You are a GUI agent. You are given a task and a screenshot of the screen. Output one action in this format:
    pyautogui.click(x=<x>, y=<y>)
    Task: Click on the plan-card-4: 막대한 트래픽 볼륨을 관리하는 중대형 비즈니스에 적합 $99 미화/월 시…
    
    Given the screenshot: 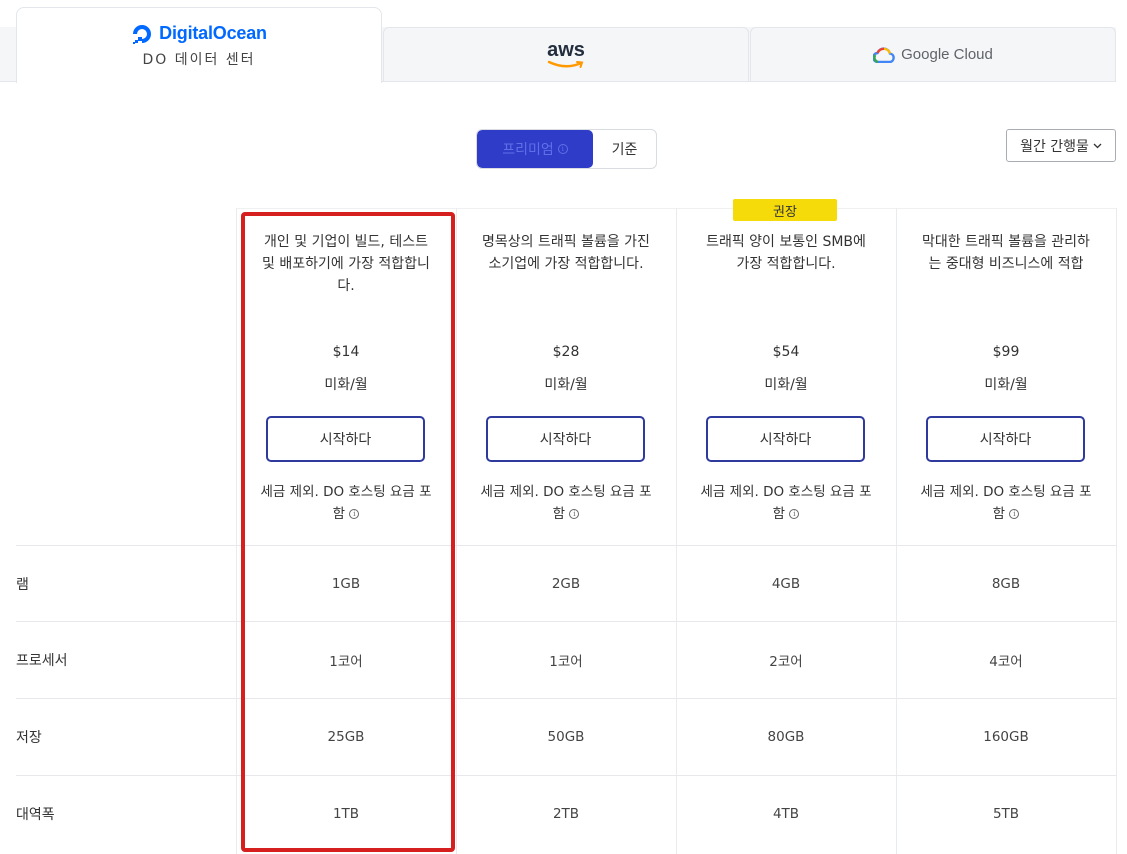 What is the action you would take?
    pyautogui.click(x=1006, y=377)
    